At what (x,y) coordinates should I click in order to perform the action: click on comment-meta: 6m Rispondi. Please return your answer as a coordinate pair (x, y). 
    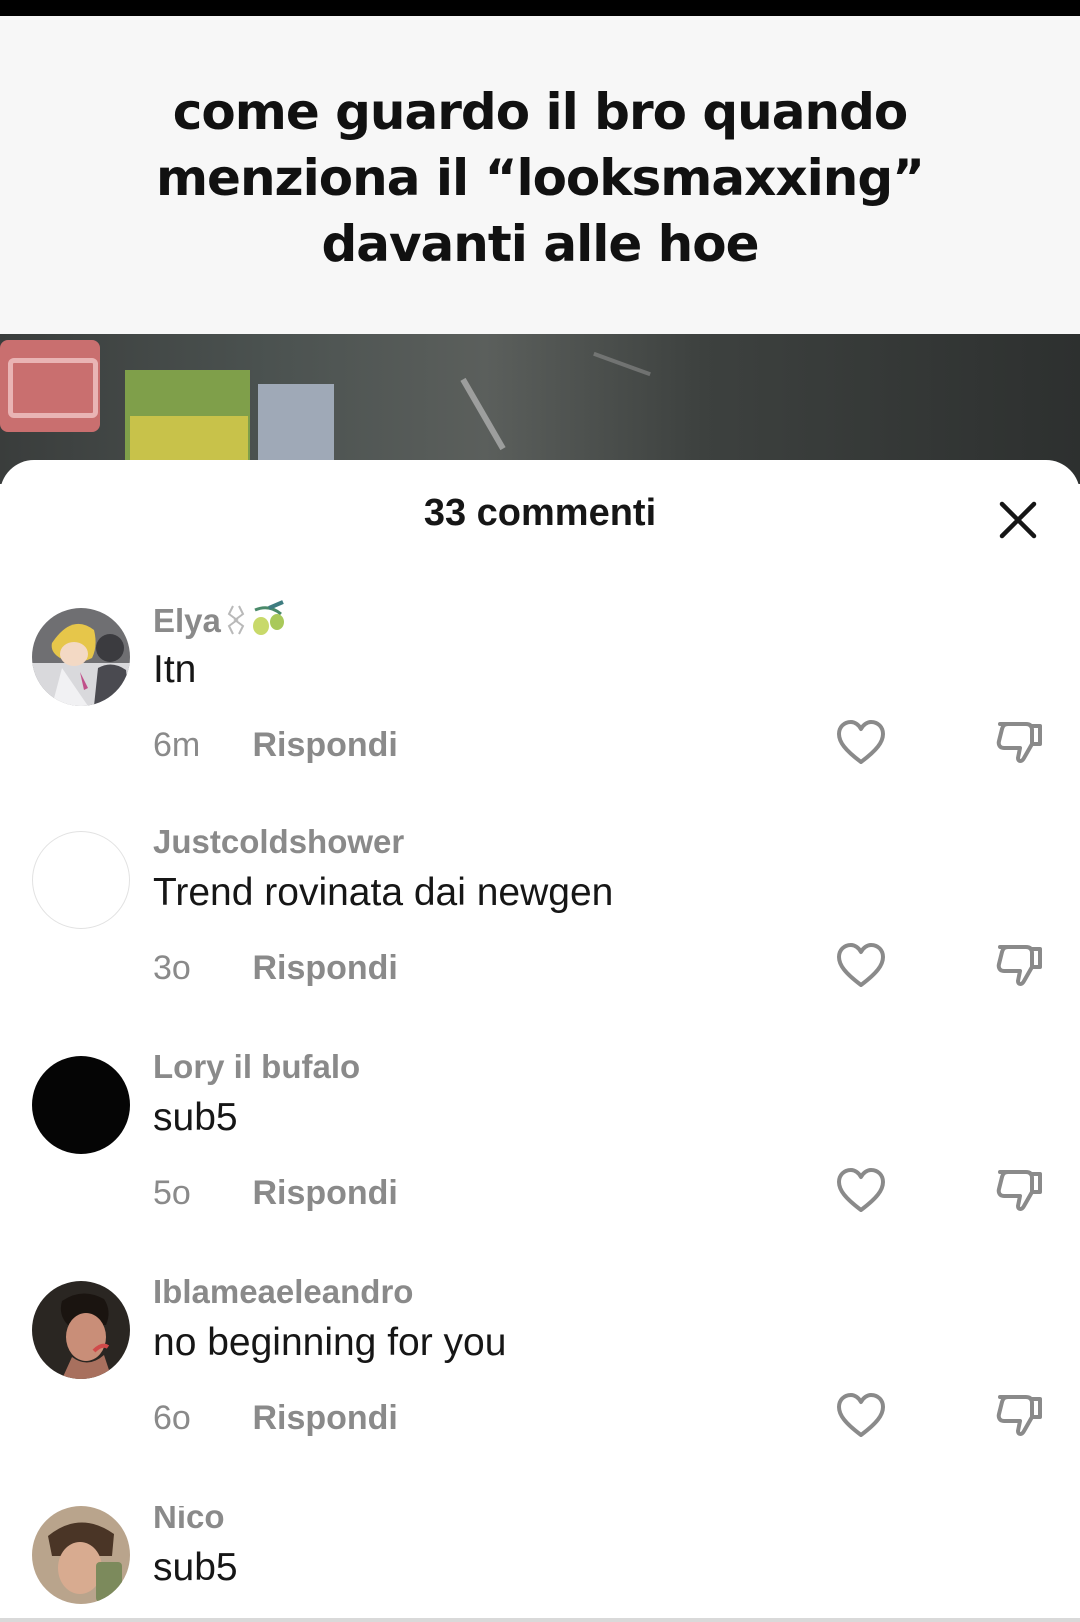
    Looking at the image, I should click on (275, 745).